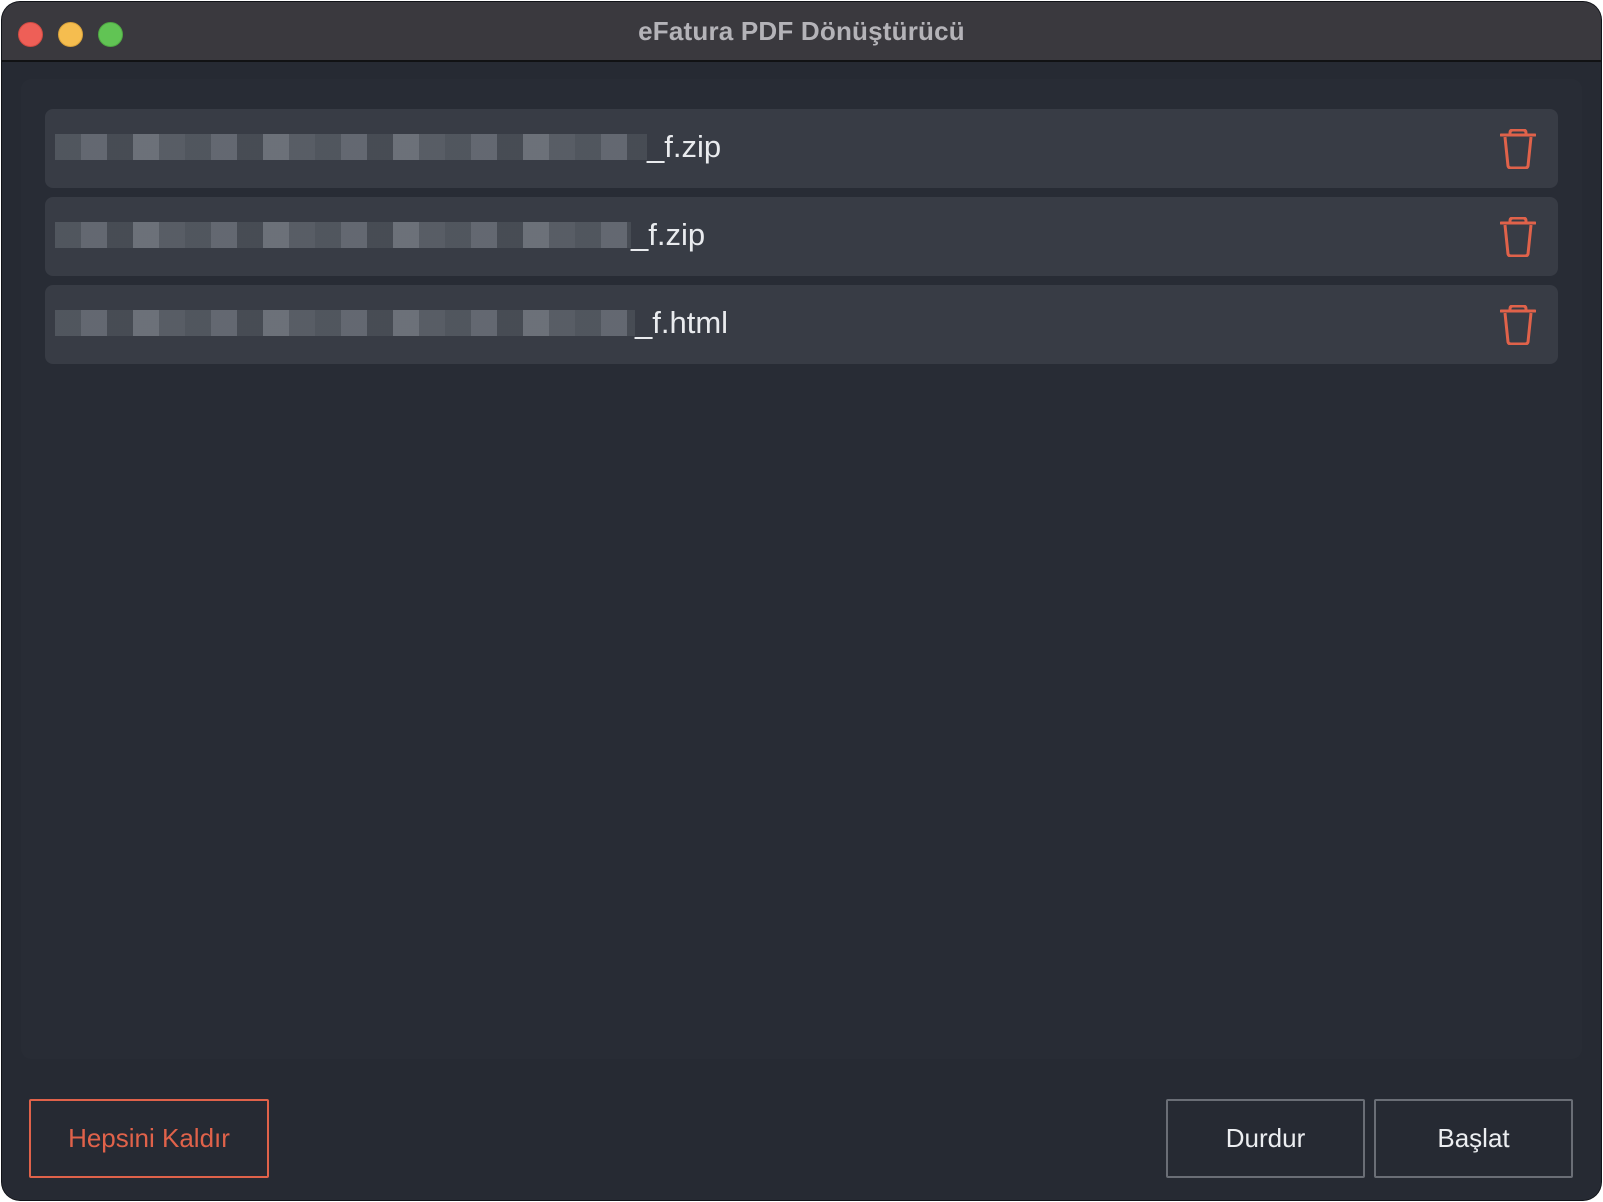 This screenshot has height=1202, width=1603. I want to click on file-name-suffix: _f.html, so click(682, 322).